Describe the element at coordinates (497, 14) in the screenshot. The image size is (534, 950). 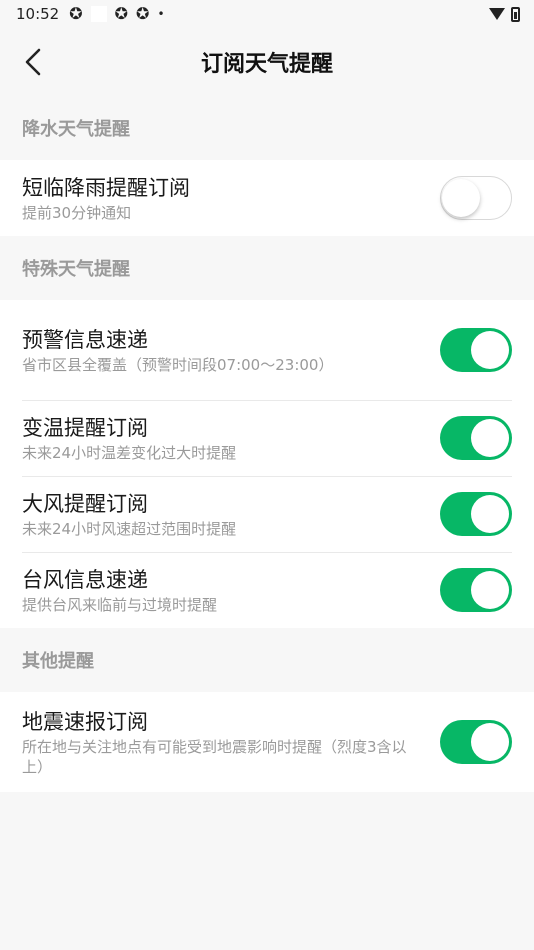
I see `wifi-icon` at that location.